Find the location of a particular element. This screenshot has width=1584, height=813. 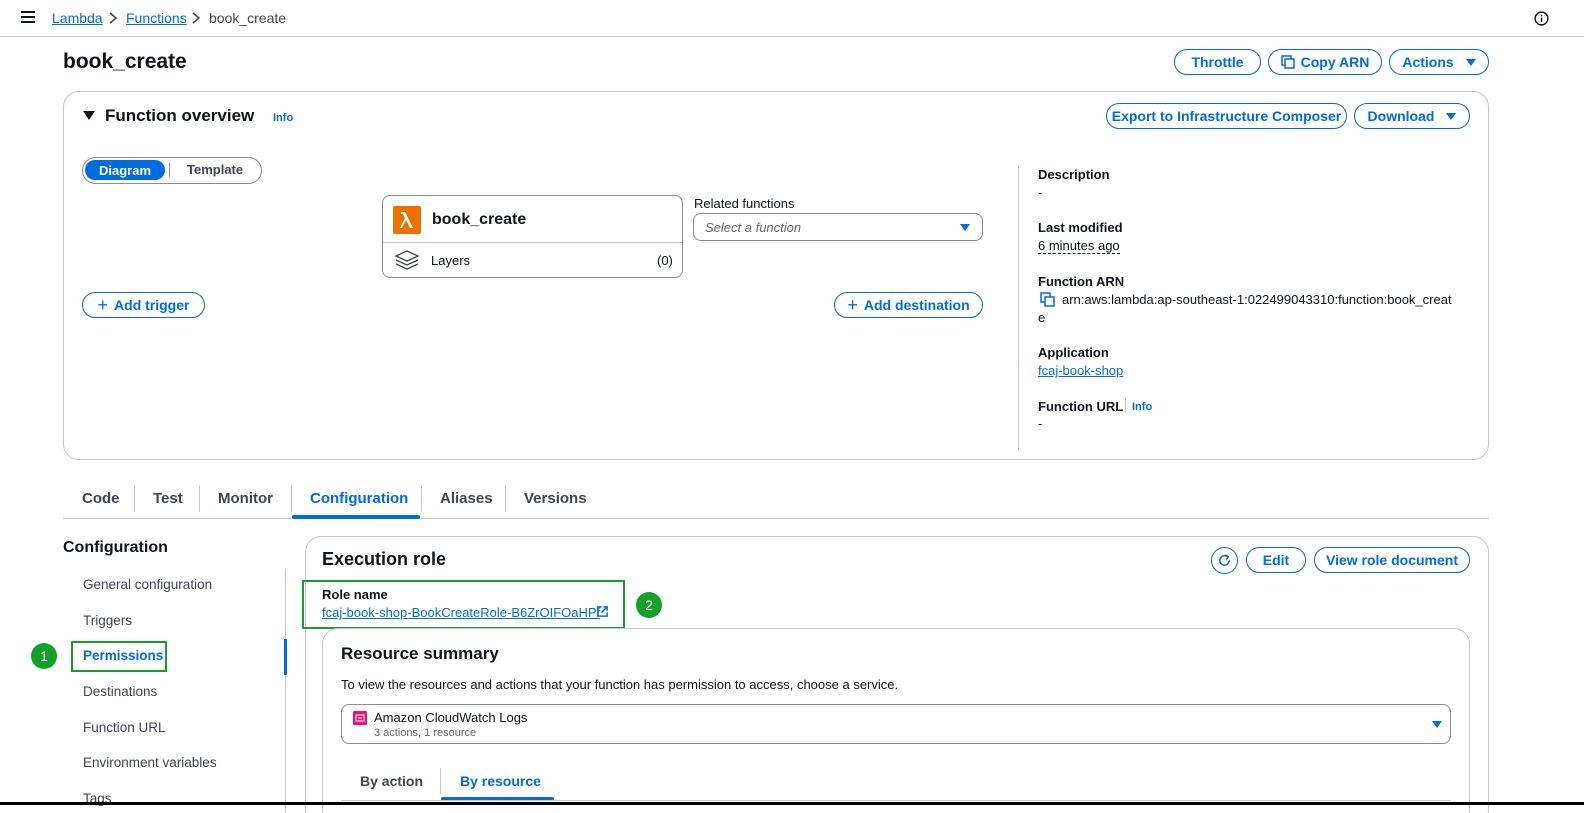

export-composer-button: Export to Infrastructure Composer is located at coordinates (1226, 116).